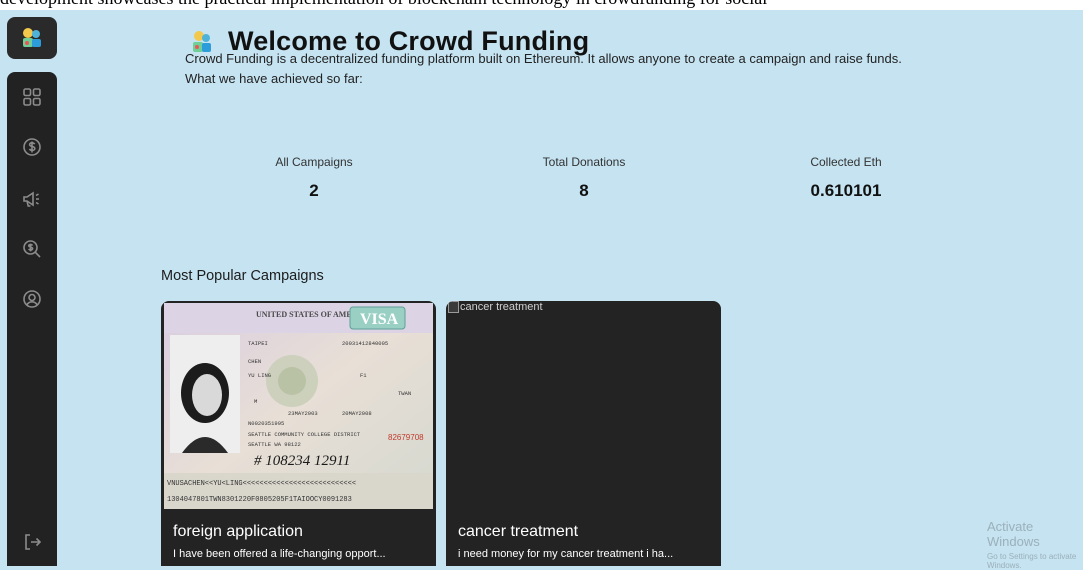 The width and height of the screenshot is (1083, 570). I want to click on nav-payment, so click(32, 147).